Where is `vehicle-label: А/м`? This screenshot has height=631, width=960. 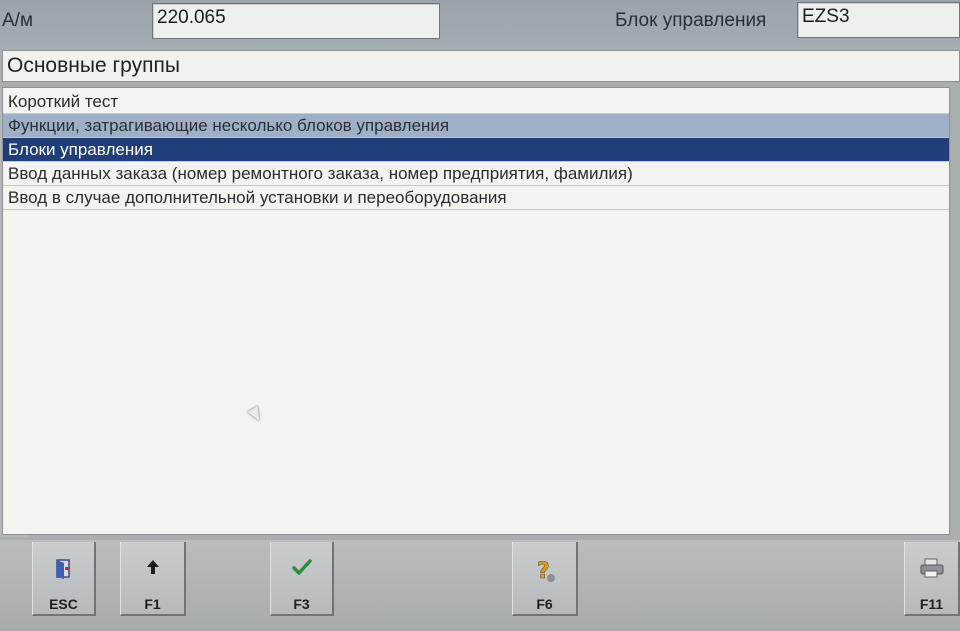 vehicle-label: А/м is located at coordinates (18, 20).